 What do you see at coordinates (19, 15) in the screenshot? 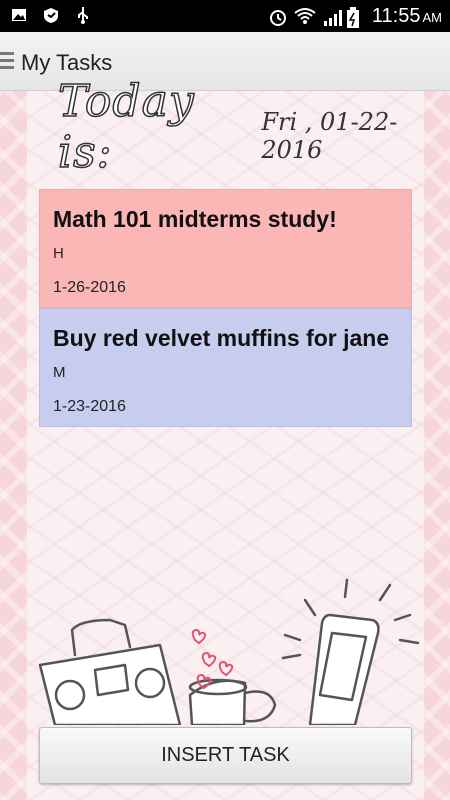
I see `image-icon` at bounding box center [19, 15].